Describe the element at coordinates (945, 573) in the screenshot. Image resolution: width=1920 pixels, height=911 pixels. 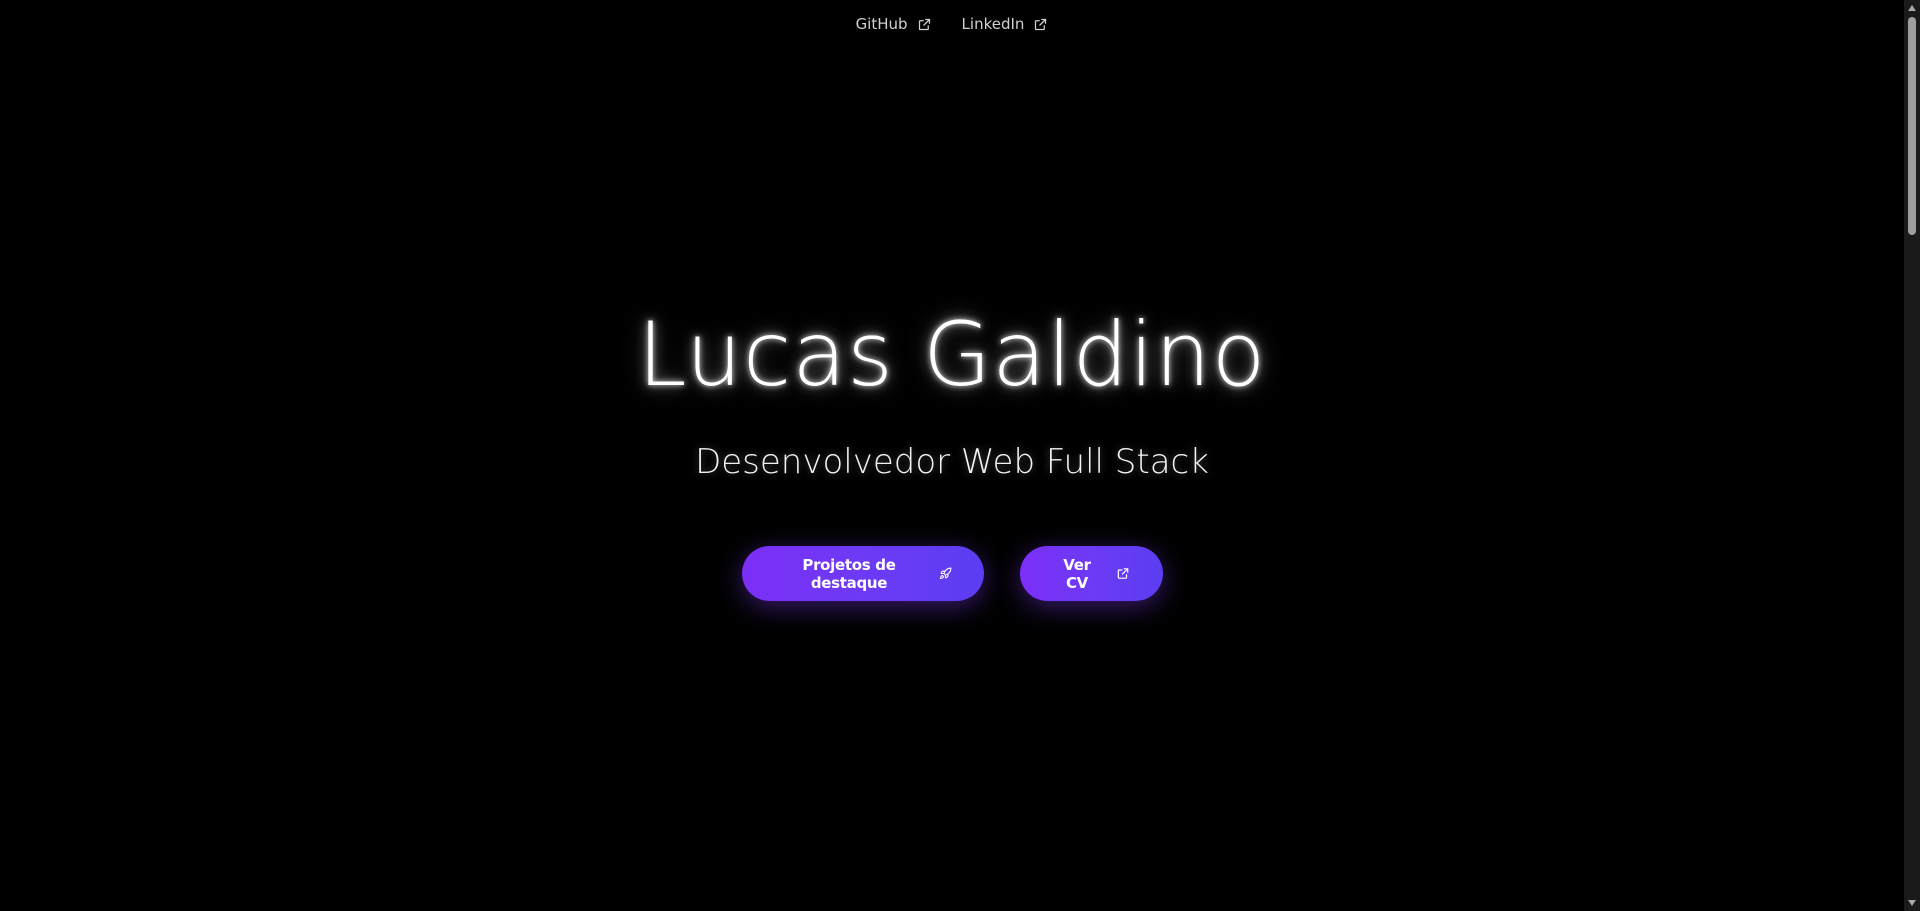
I see `rocket-icon` at that location.